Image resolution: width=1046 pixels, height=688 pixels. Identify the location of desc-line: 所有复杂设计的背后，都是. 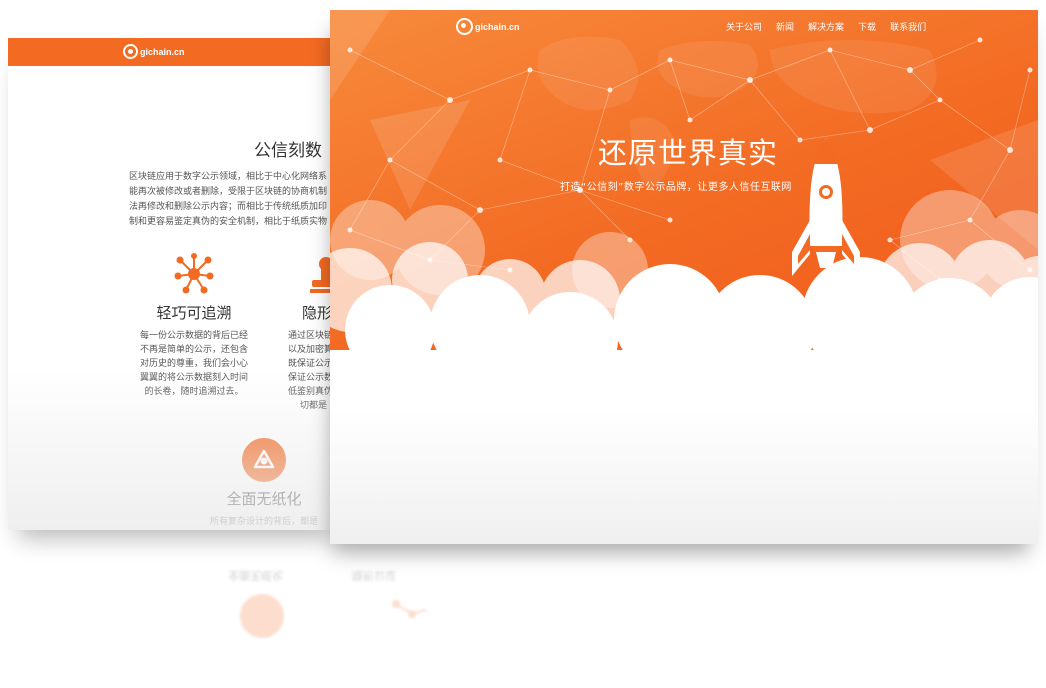
(263, 522).